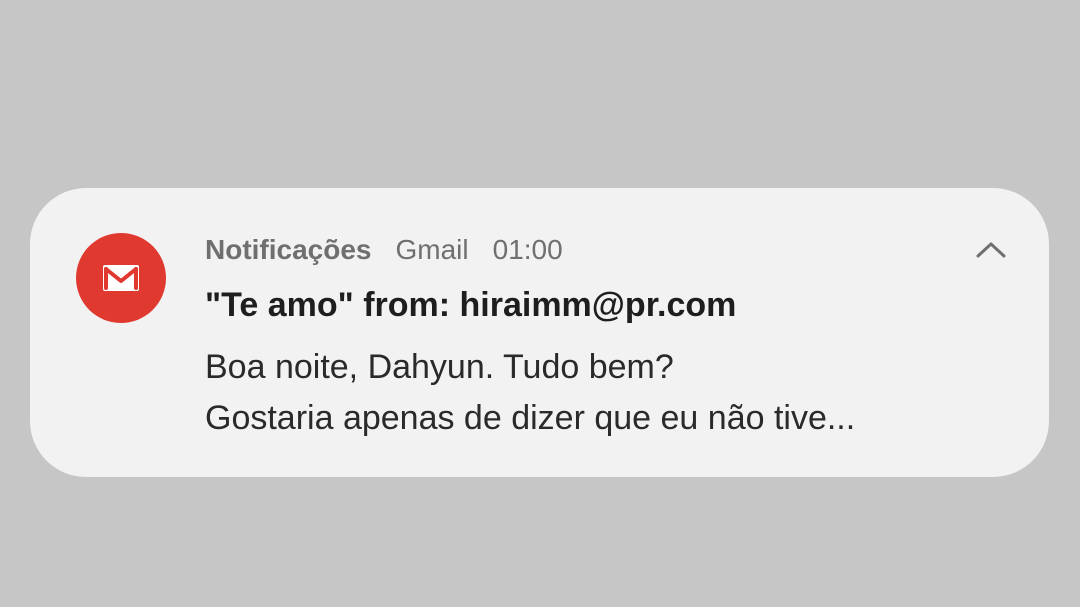 This screenshot has height=607, width=1080. What do you see at coordinates (288, 249) in the screenshot?
I see `app-name: Notificações` at bounding box center [288, 249].